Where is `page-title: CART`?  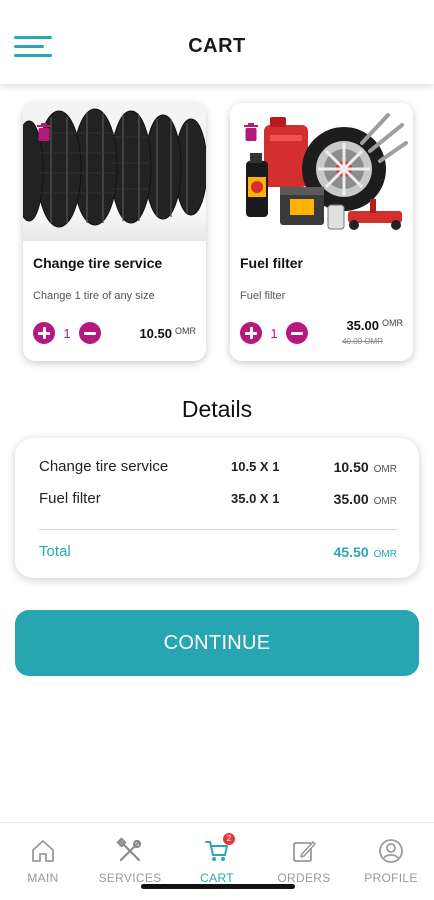
page-title: CART is located at coordinates (217, 46).